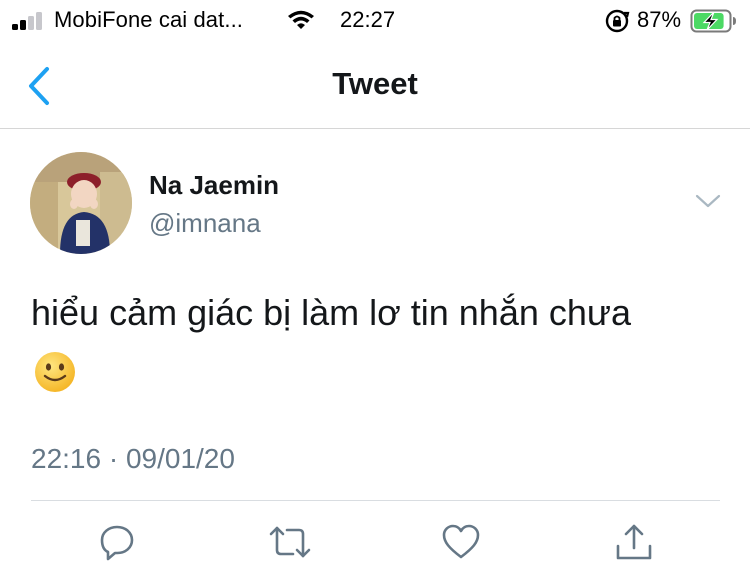  I want to click on page-title: Tweet, so click(375, 83).